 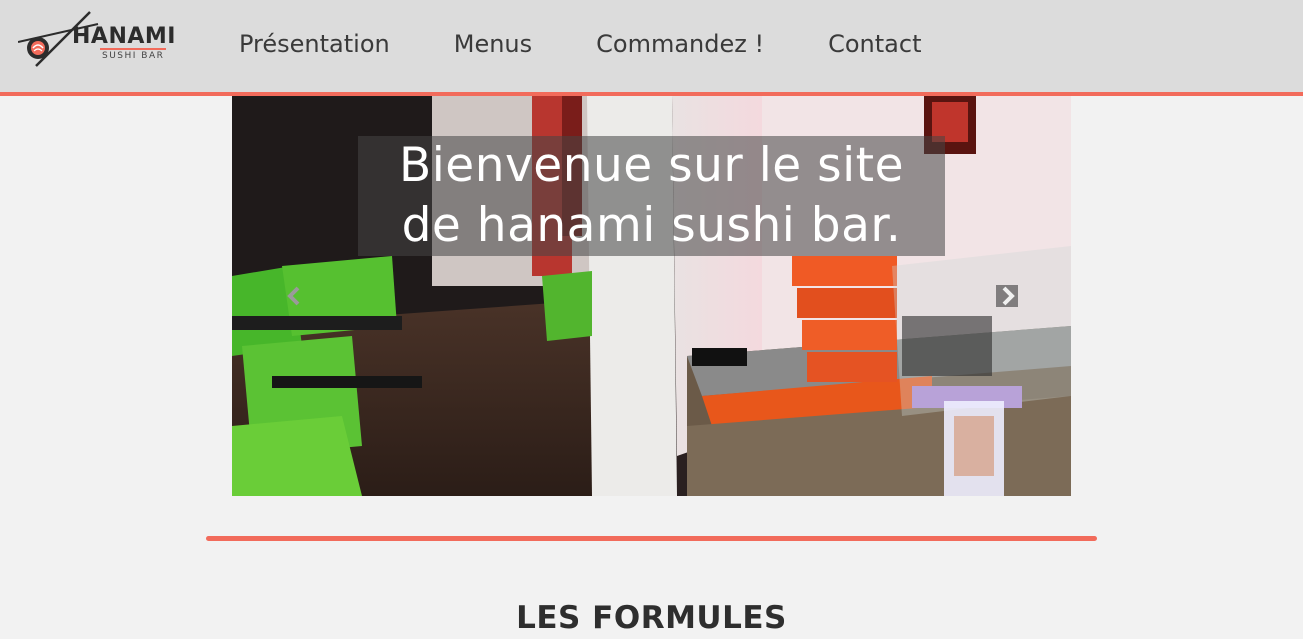 I want to click on chevron-left-icon, so click(x=293, y=296).